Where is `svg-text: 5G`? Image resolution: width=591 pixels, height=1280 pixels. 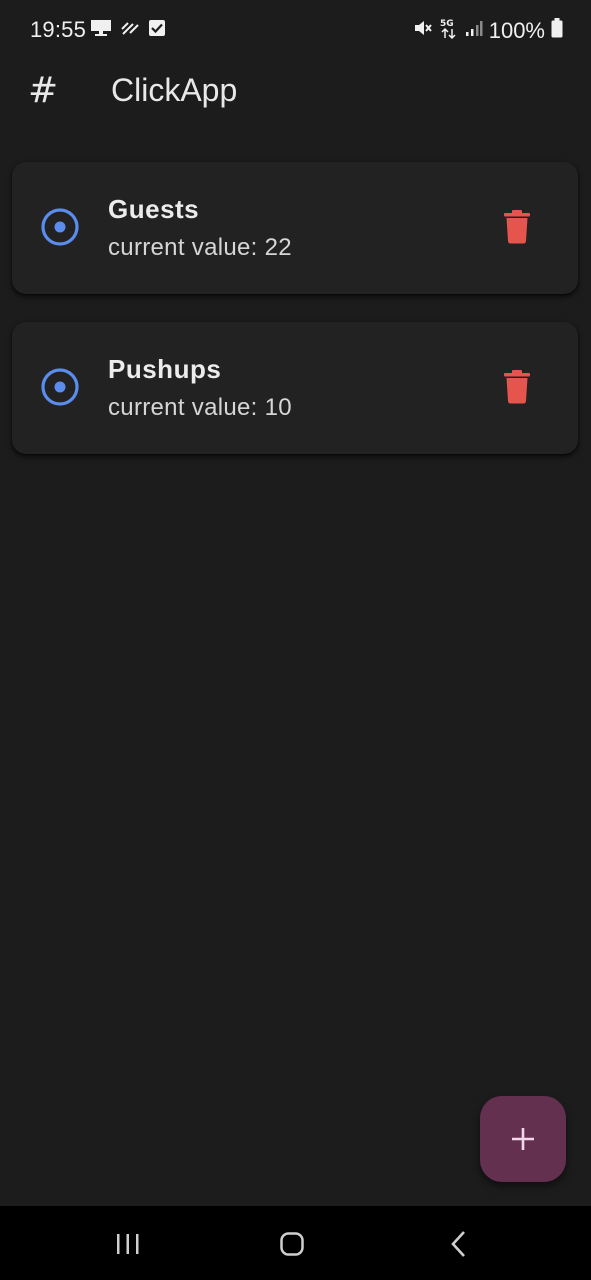 svg-text: 5G is located at coordinates (447, 24).